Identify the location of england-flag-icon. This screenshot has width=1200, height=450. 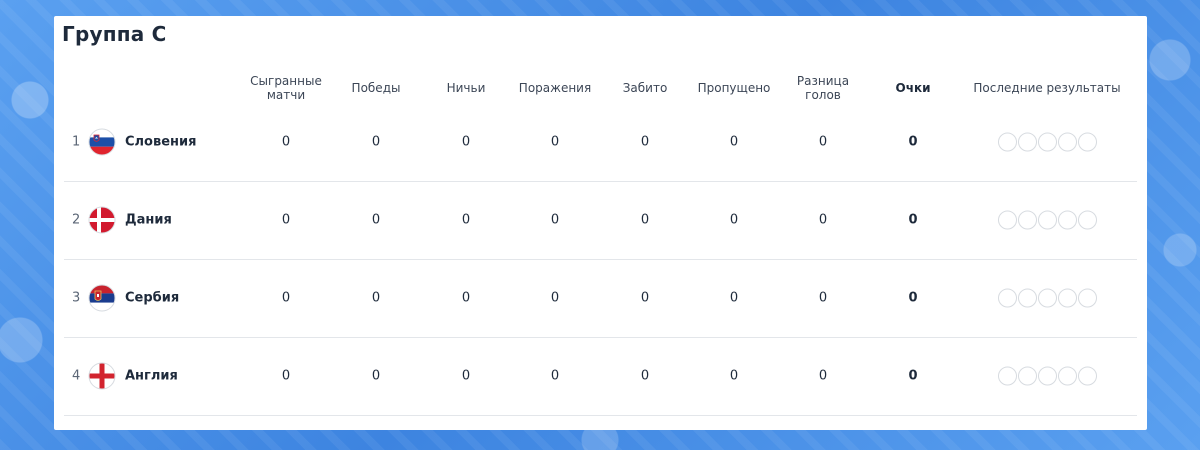
(102, 376).